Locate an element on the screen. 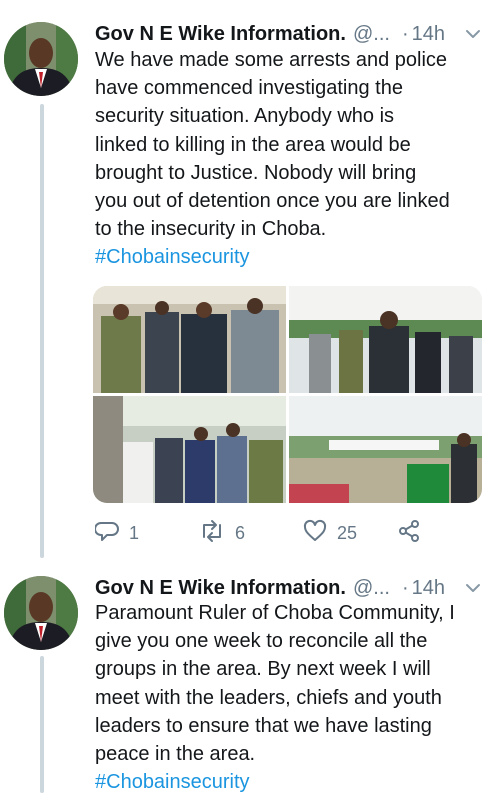 The width and height of the screenshot is (496, 793). tweet-line: peace in the area. is located at coordinates (175, 754).